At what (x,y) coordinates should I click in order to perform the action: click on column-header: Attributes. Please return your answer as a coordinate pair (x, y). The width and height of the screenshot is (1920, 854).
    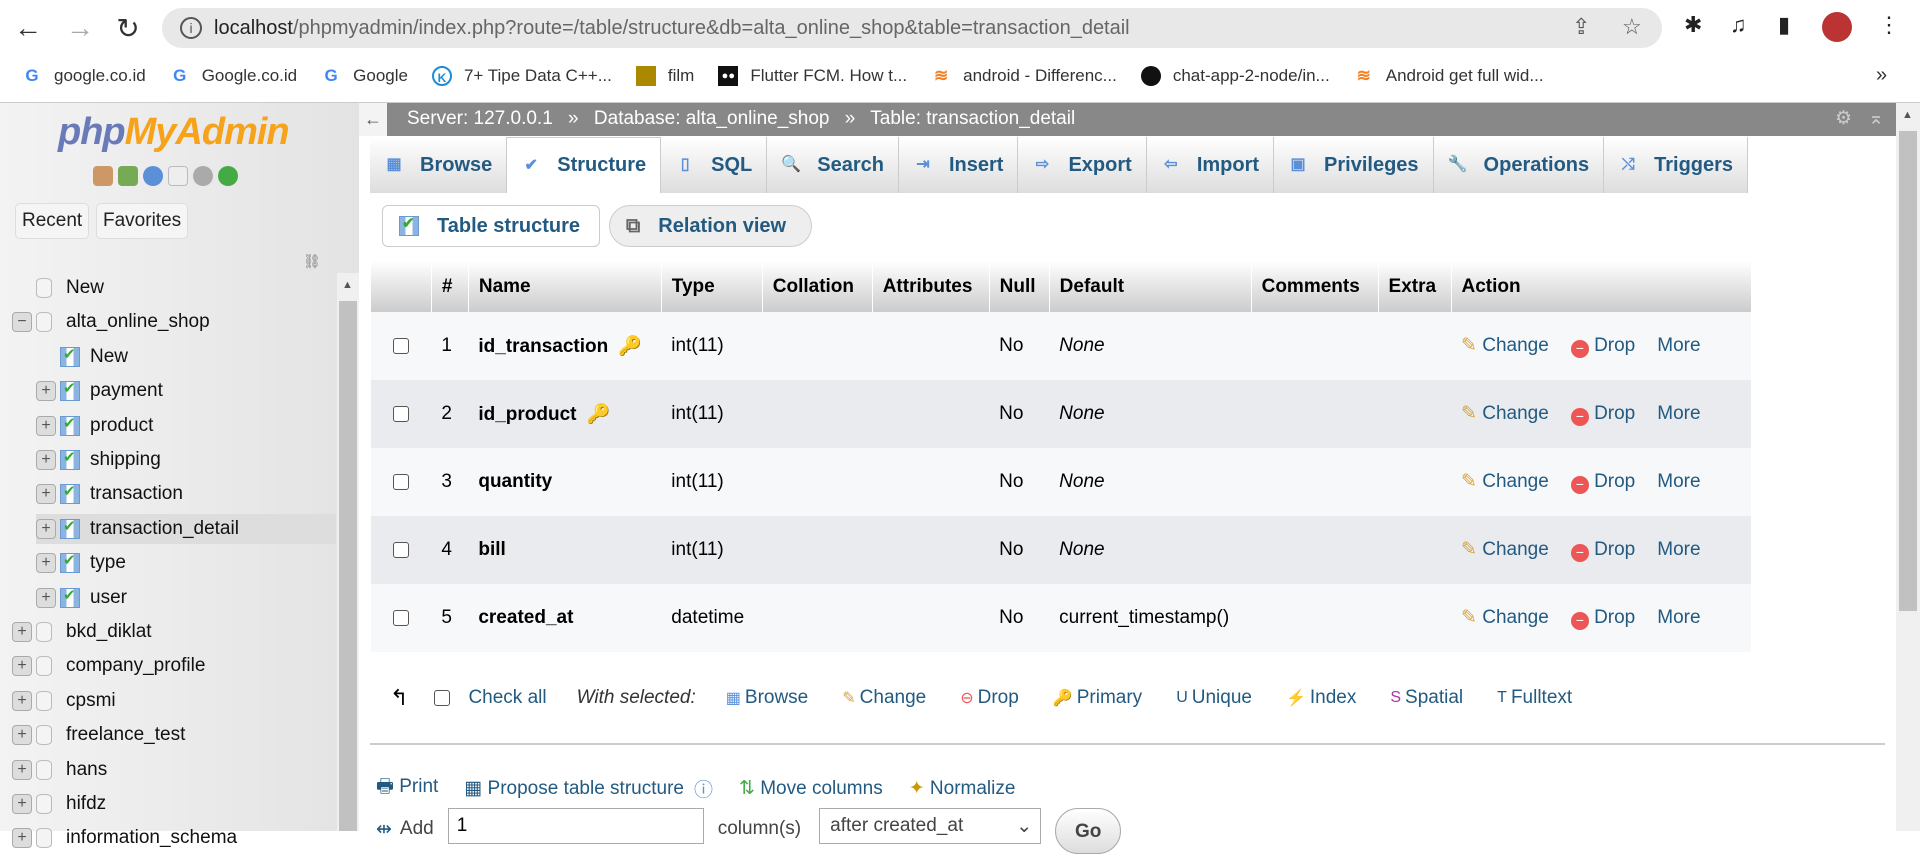
    Looking at the image, I should click on (930, 286).